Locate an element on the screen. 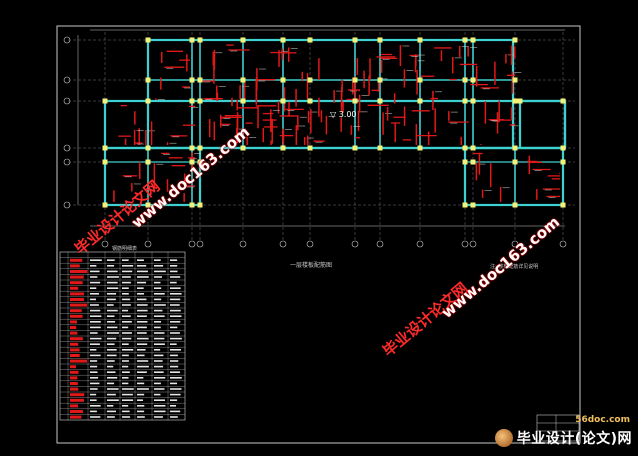  site-logo: 56doc.com 毕业设计(论文)网 is located at coordinates (563, 432).